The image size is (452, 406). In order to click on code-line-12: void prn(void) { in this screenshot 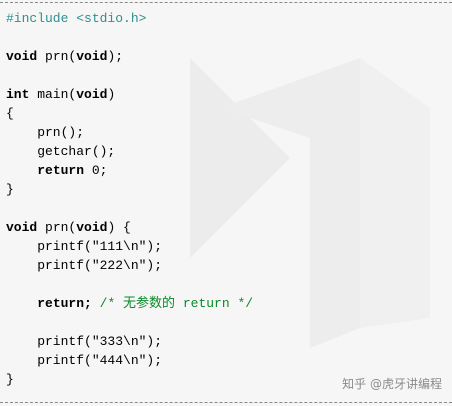, I will do `click(68, 227)`.